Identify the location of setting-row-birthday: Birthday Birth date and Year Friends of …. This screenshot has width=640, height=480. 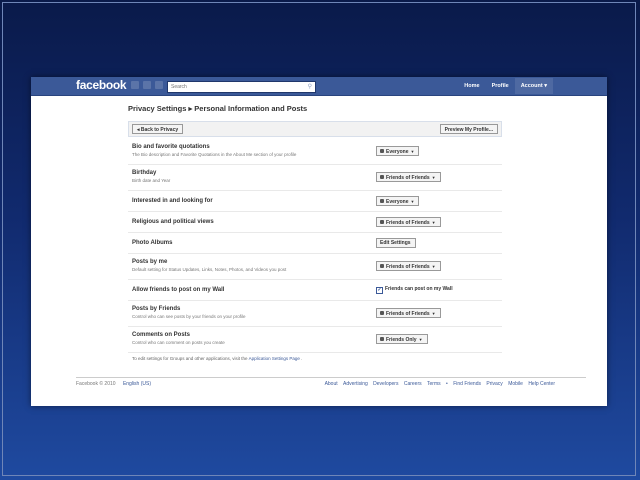
(315, 178).